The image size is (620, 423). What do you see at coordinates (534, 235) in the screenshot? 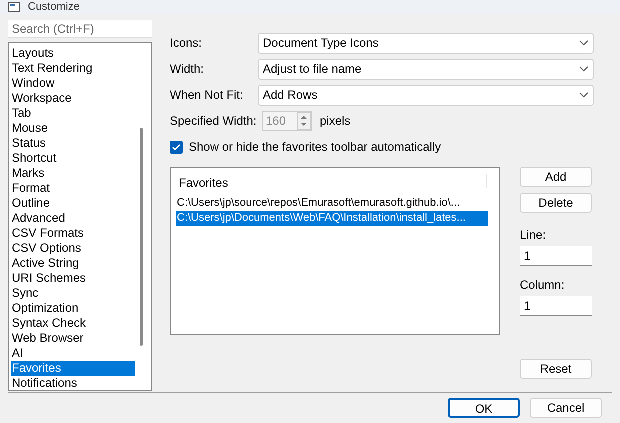
I see `field-label: Line:` at bounding box center [534, 235].